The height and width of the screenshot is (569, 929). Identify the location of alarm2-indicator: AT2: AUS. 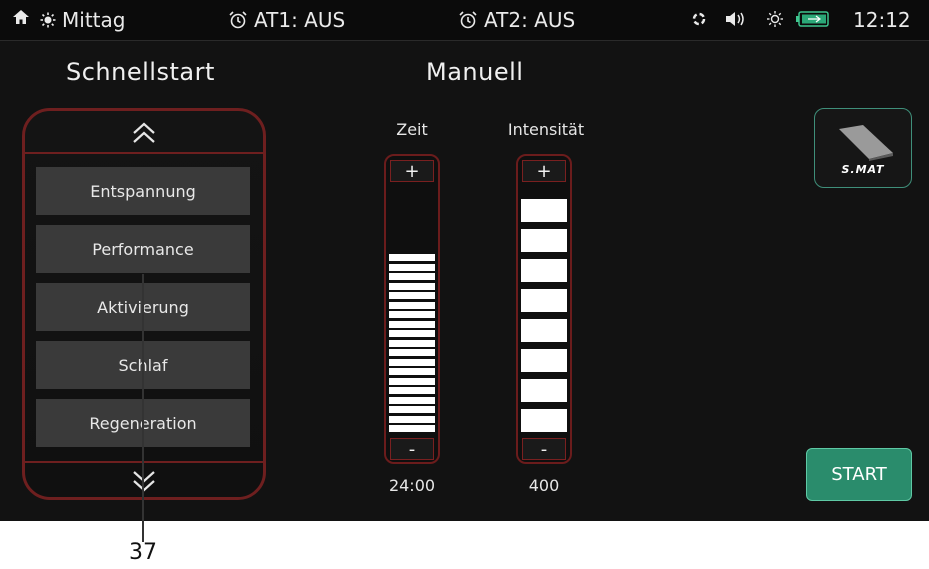
(516, 20).